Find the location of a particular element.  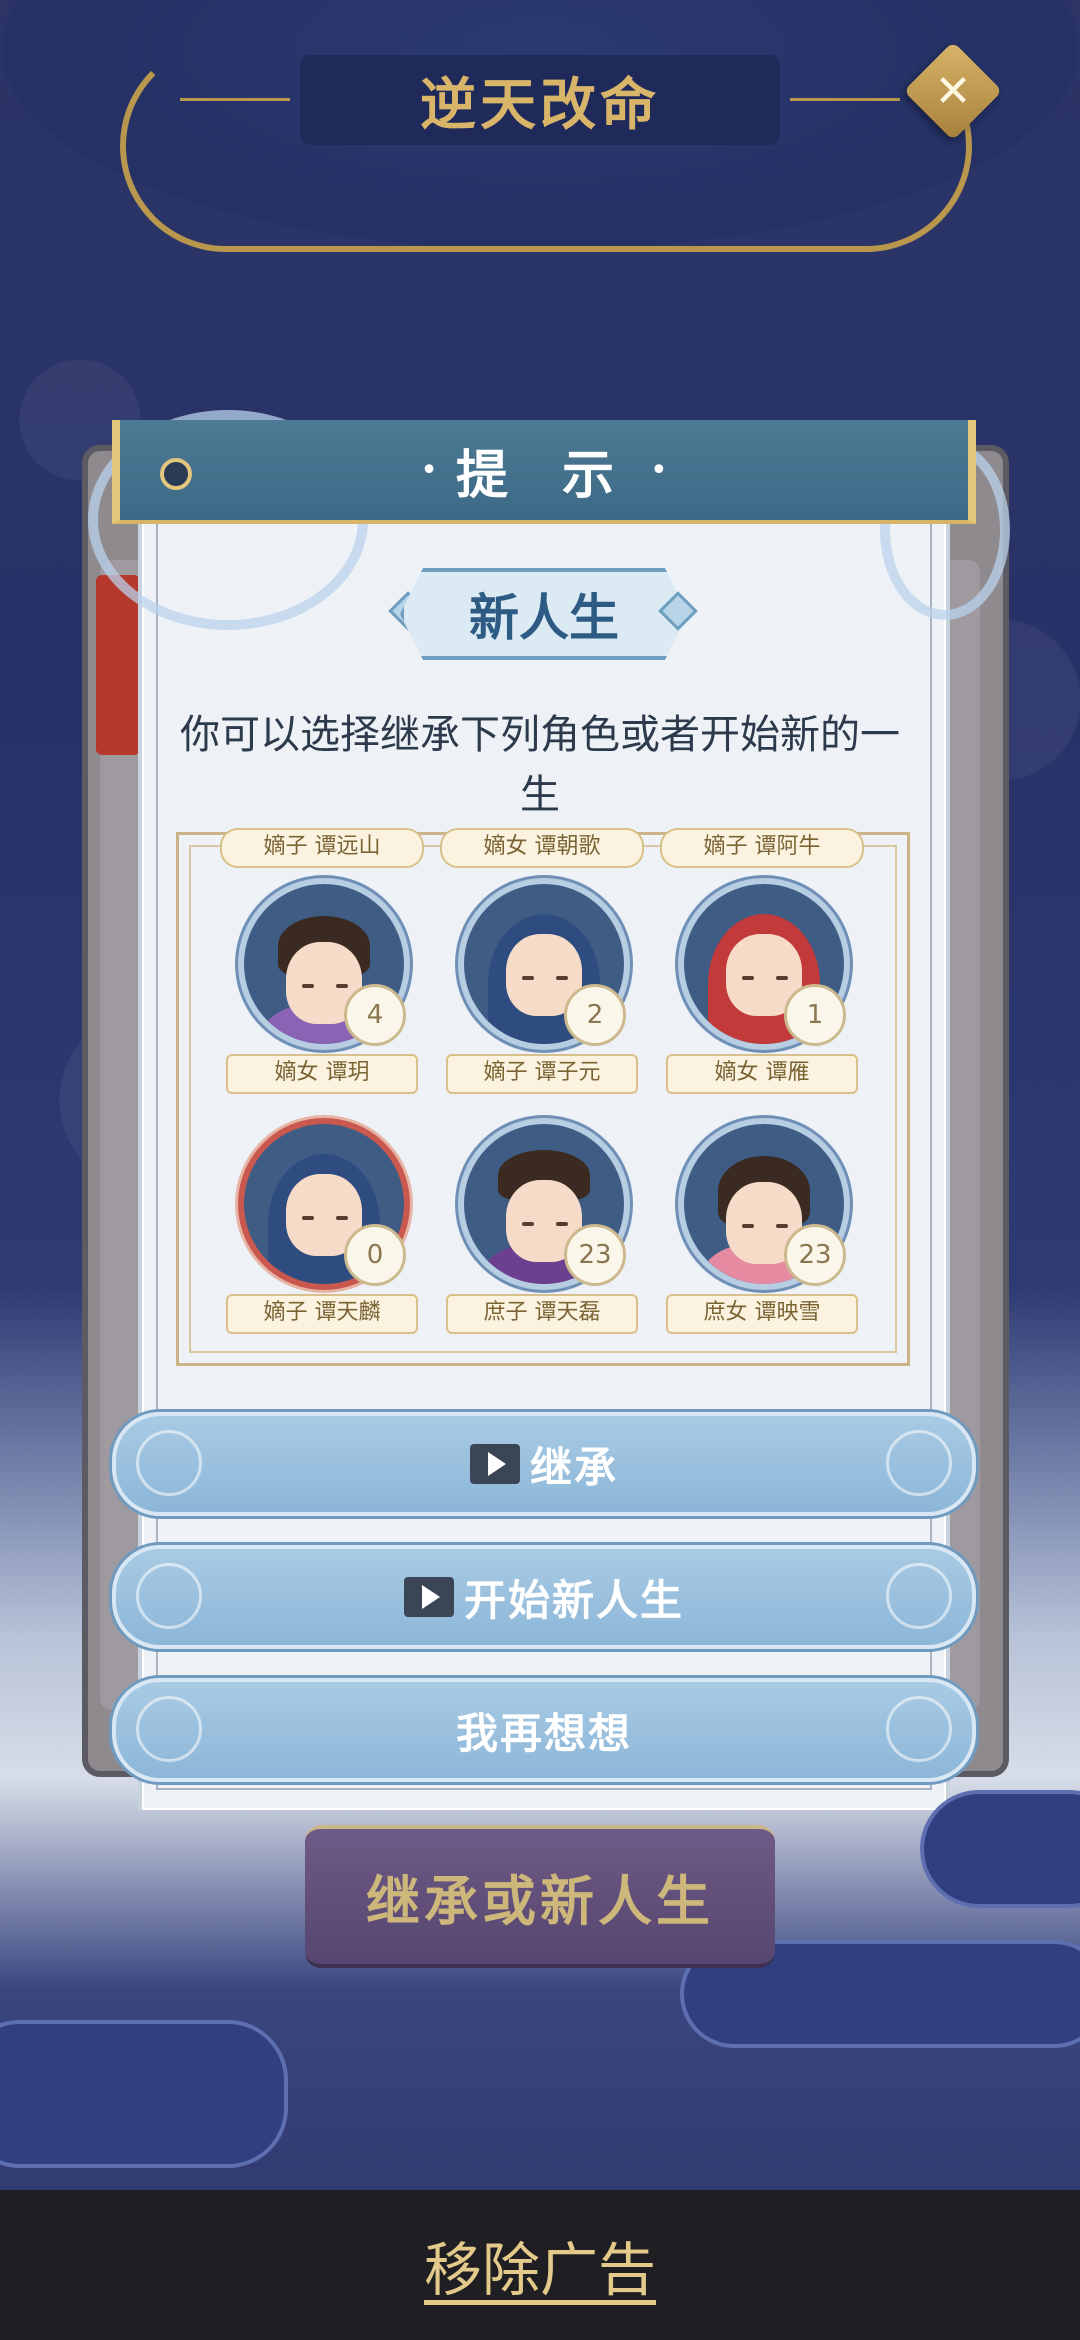

character-name-label: 庶女 谭映雪 is located at coordinates (762, 1314).